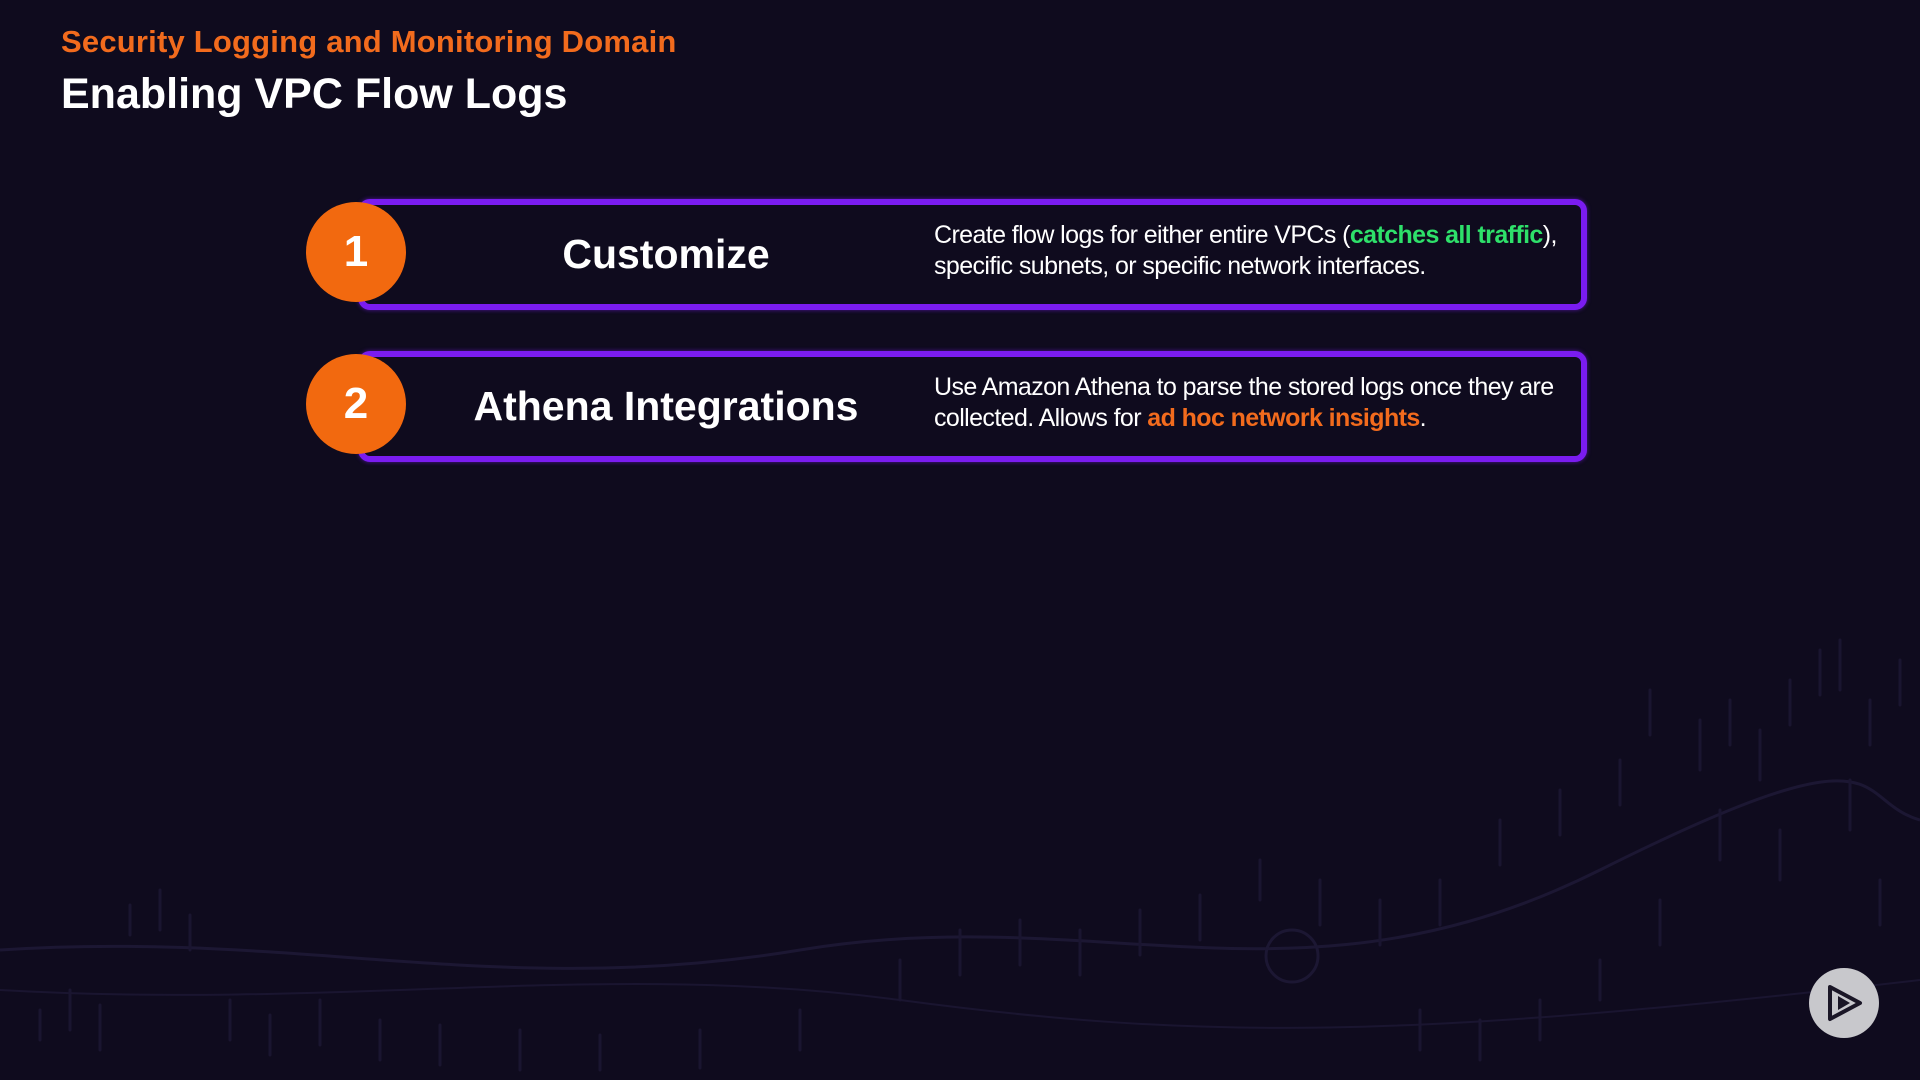 The image size is (1920, 1080). I want to click on step-description-highlight: catches all traffic, so click(1446, 235).